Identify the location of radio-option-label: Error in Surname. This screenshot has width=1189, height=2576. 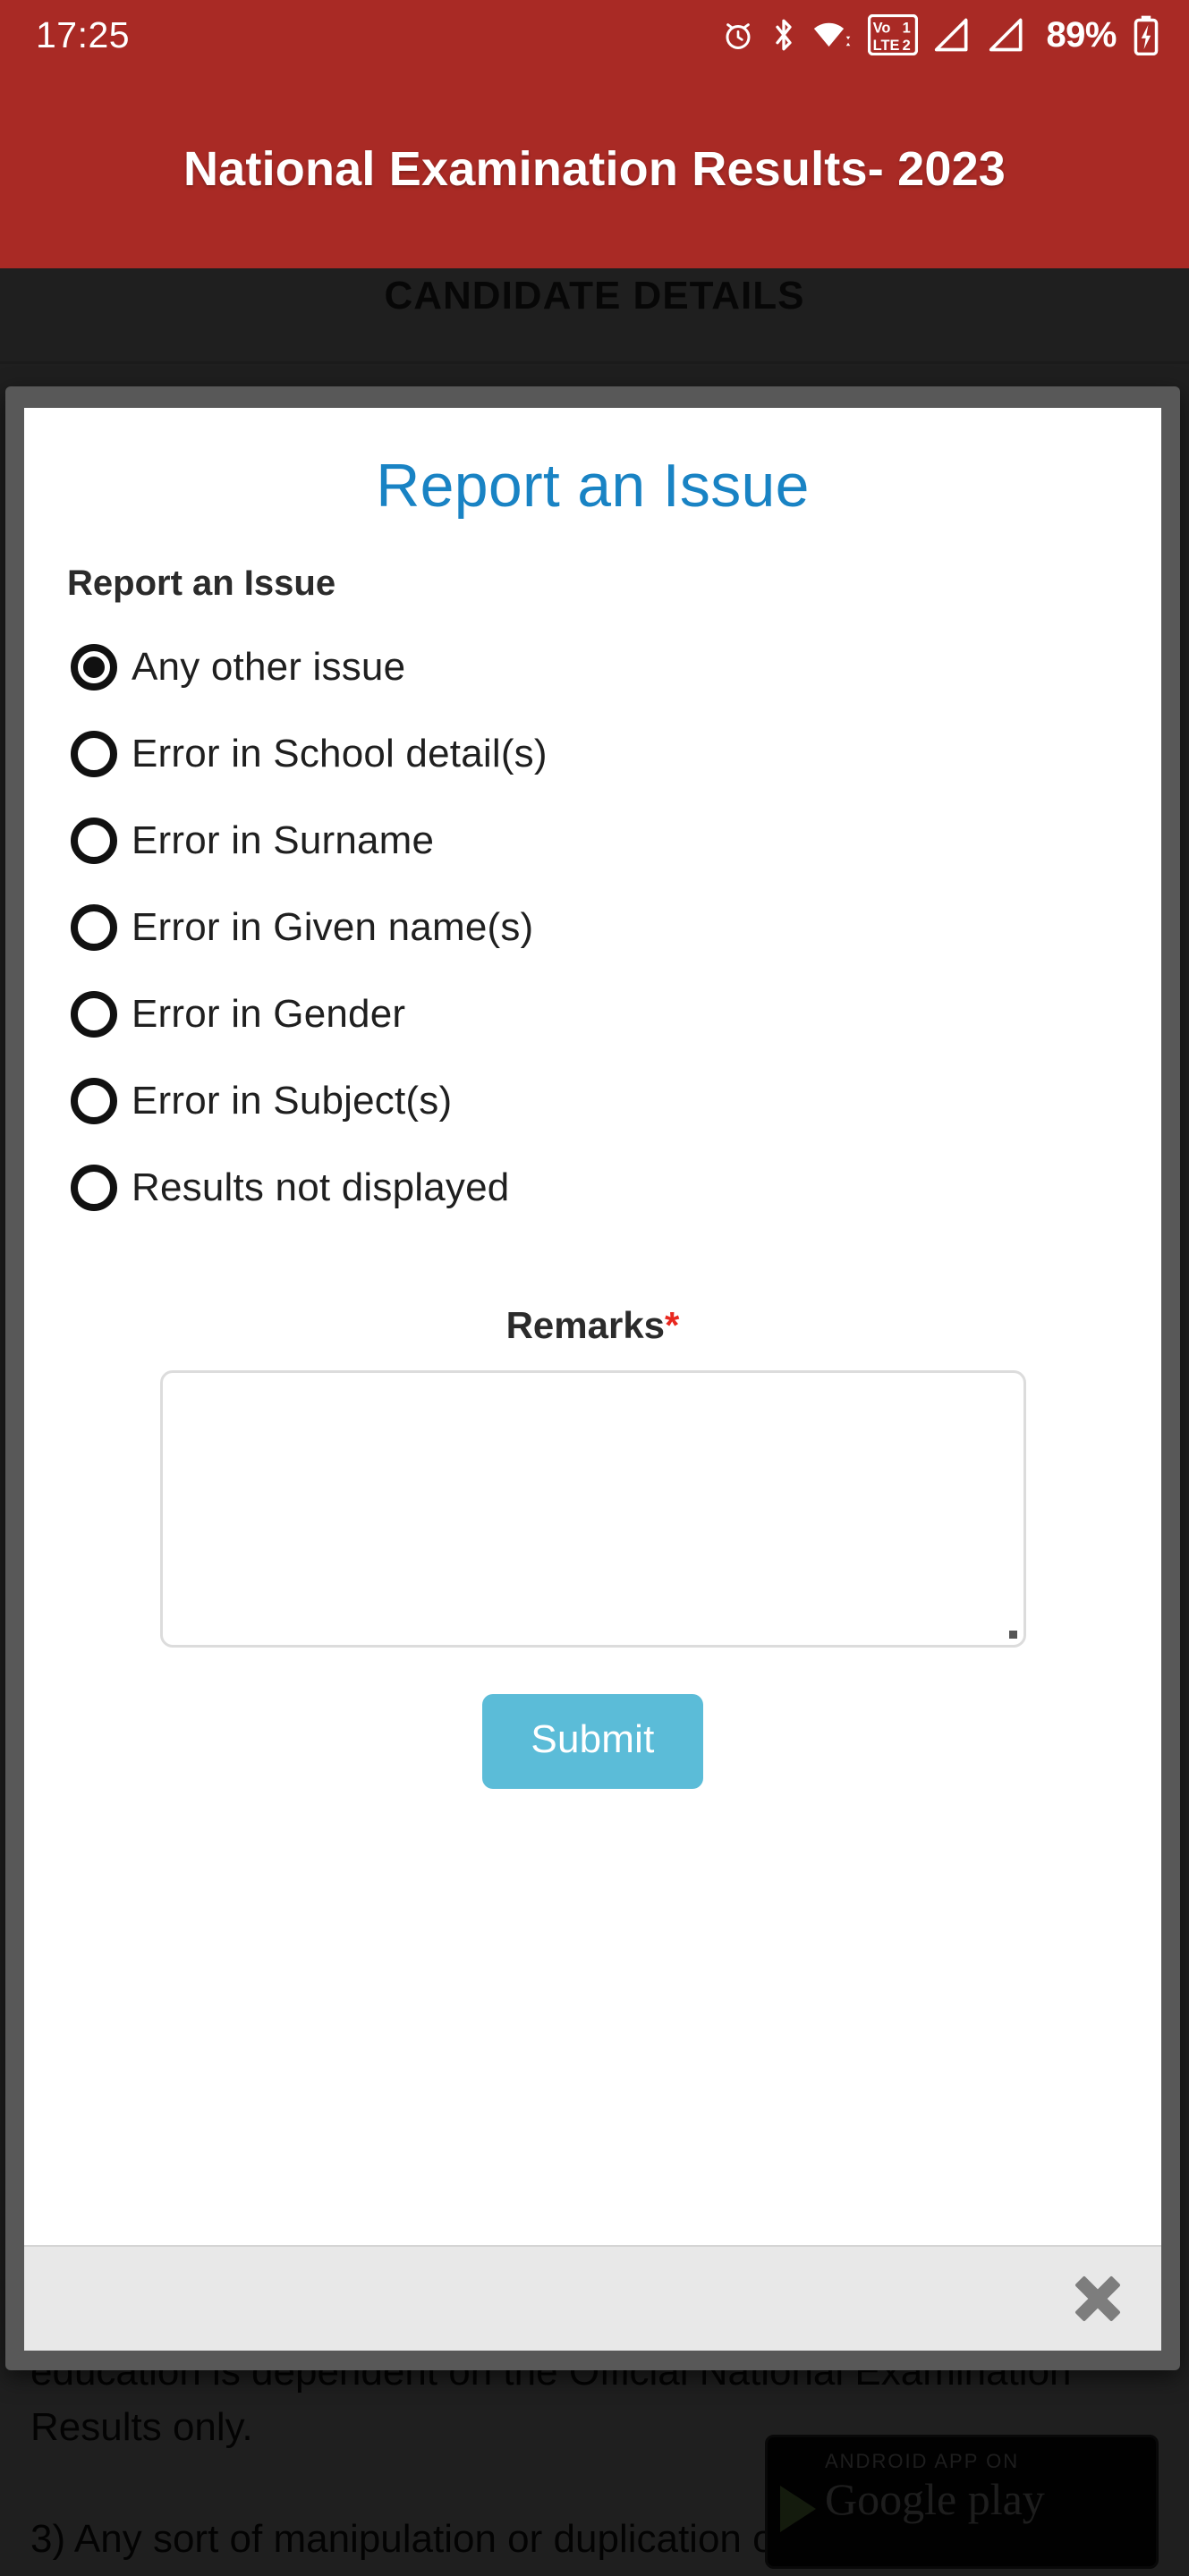
(283, 840).